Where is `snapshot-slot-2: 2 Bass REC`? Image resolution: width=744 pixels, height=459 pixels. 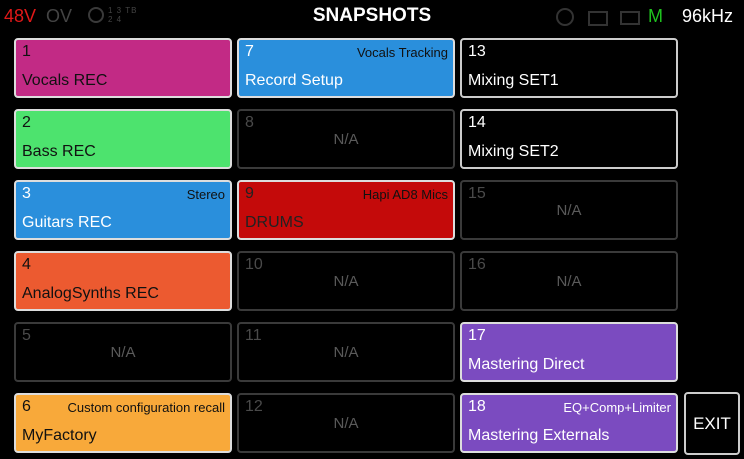 snapshot-slot-2: 2 Bass REC is located at coordinates (123, 139).